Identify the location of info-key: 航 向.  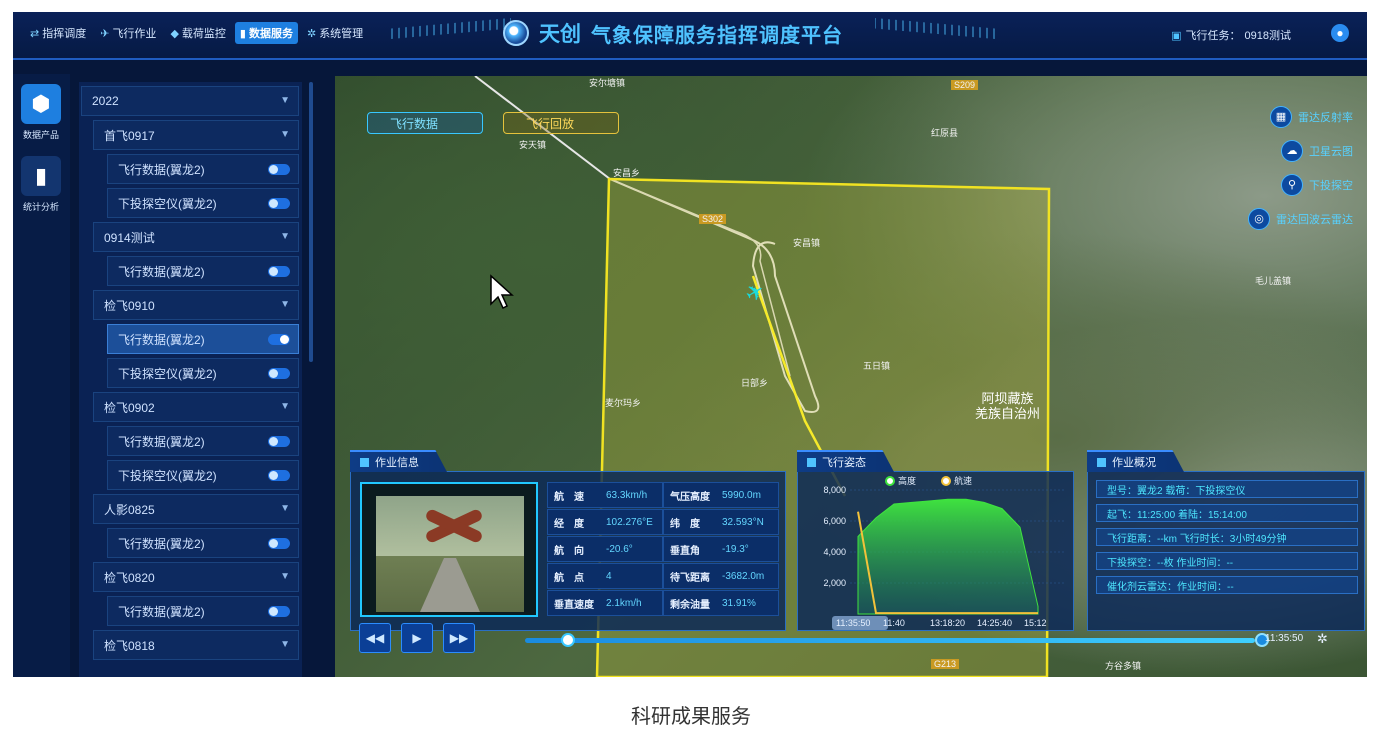
(569, 551).